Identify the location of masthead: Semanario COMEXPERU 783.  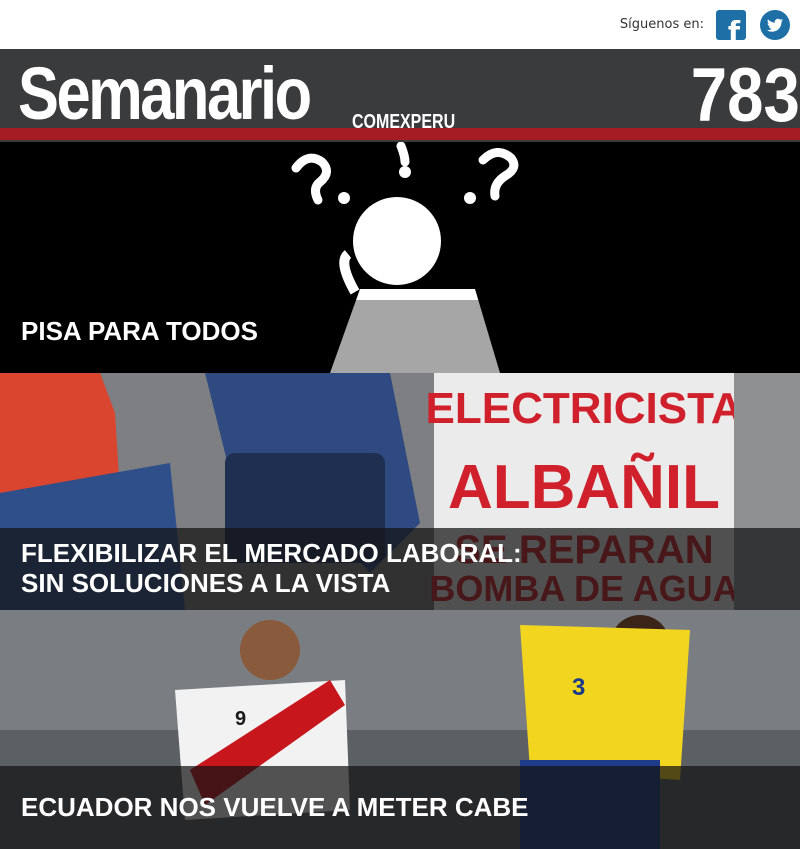
(400, 95).